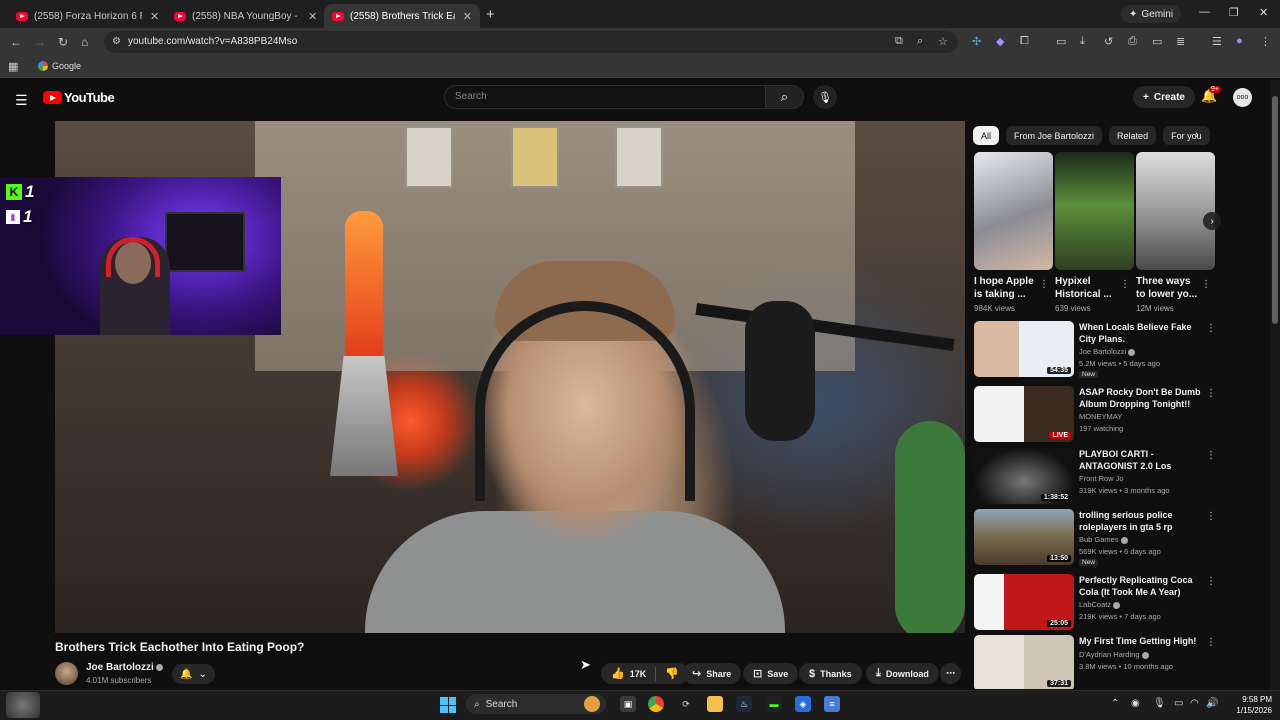 The width and height of the screenshot is (1280, 720). I want to click on dislike-icon: 👎, so click(672, 673).